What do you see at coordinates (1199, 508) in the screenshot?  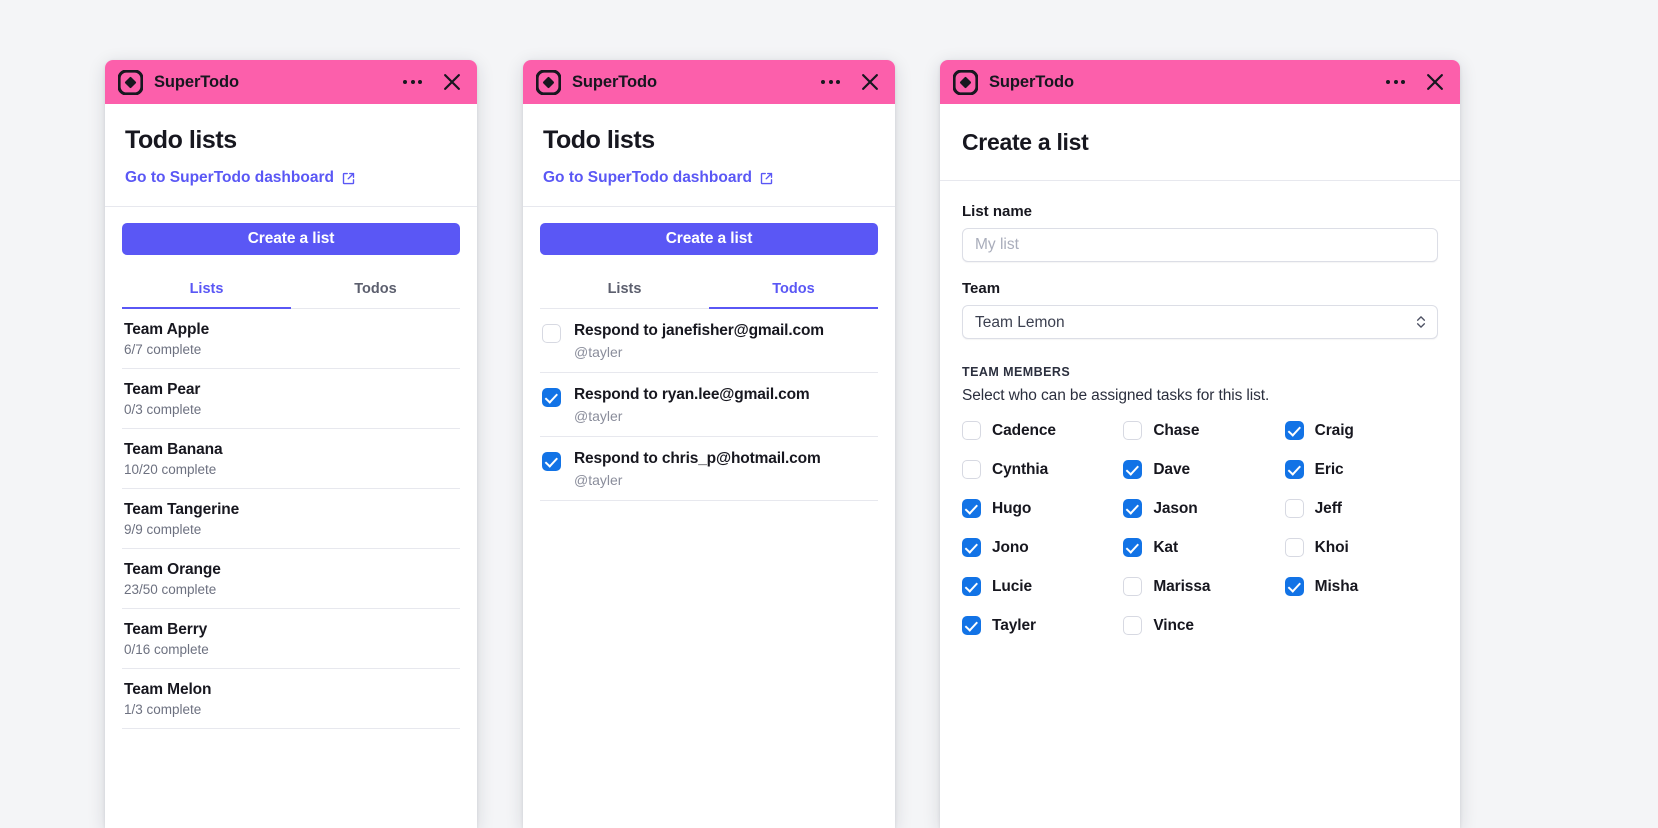 I see `member-checkbox-row: Jason` at bounding box center [1199, 508].